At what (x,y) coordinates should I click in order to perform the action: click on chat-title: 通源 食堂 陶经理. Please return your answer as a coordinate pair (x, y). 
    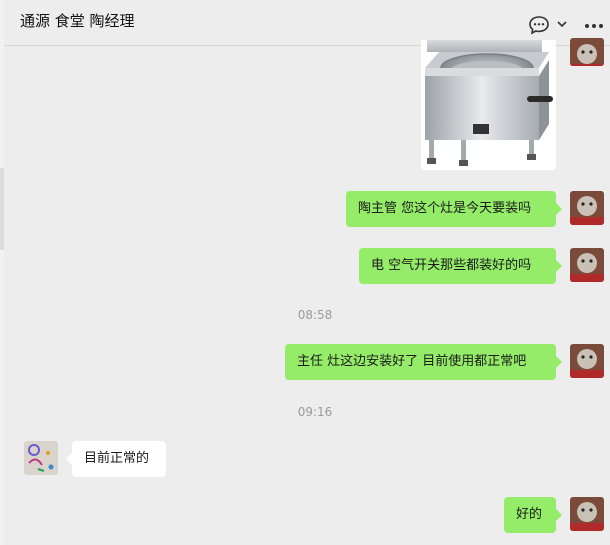
    Looking at the image, I should click on (77, 21).